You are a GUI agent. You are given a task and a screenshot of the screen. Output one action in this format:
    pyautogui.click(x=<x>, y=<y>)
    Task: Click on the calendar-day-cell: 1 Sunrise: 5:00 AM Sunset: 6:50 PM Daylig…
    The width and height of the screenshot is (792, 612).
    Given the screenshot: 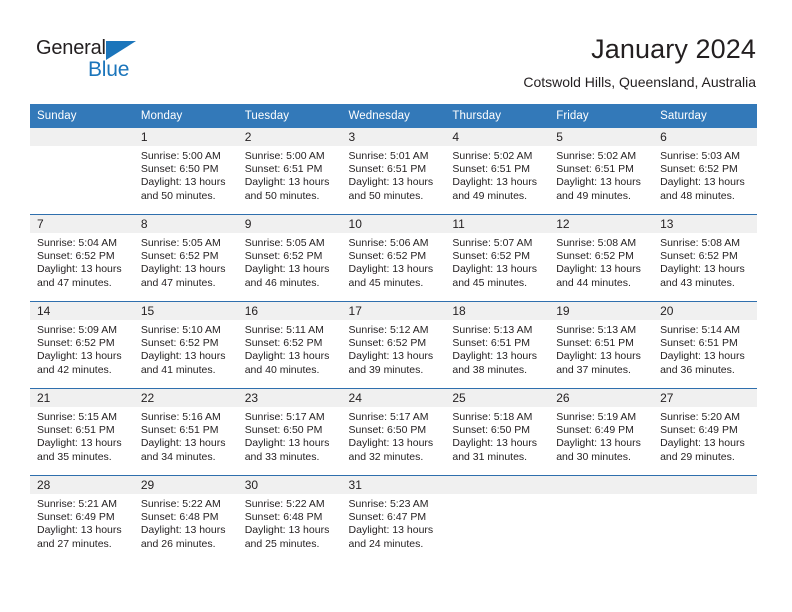 What is the action you would take?
    pyautogui.click(x=185, y=171)
    